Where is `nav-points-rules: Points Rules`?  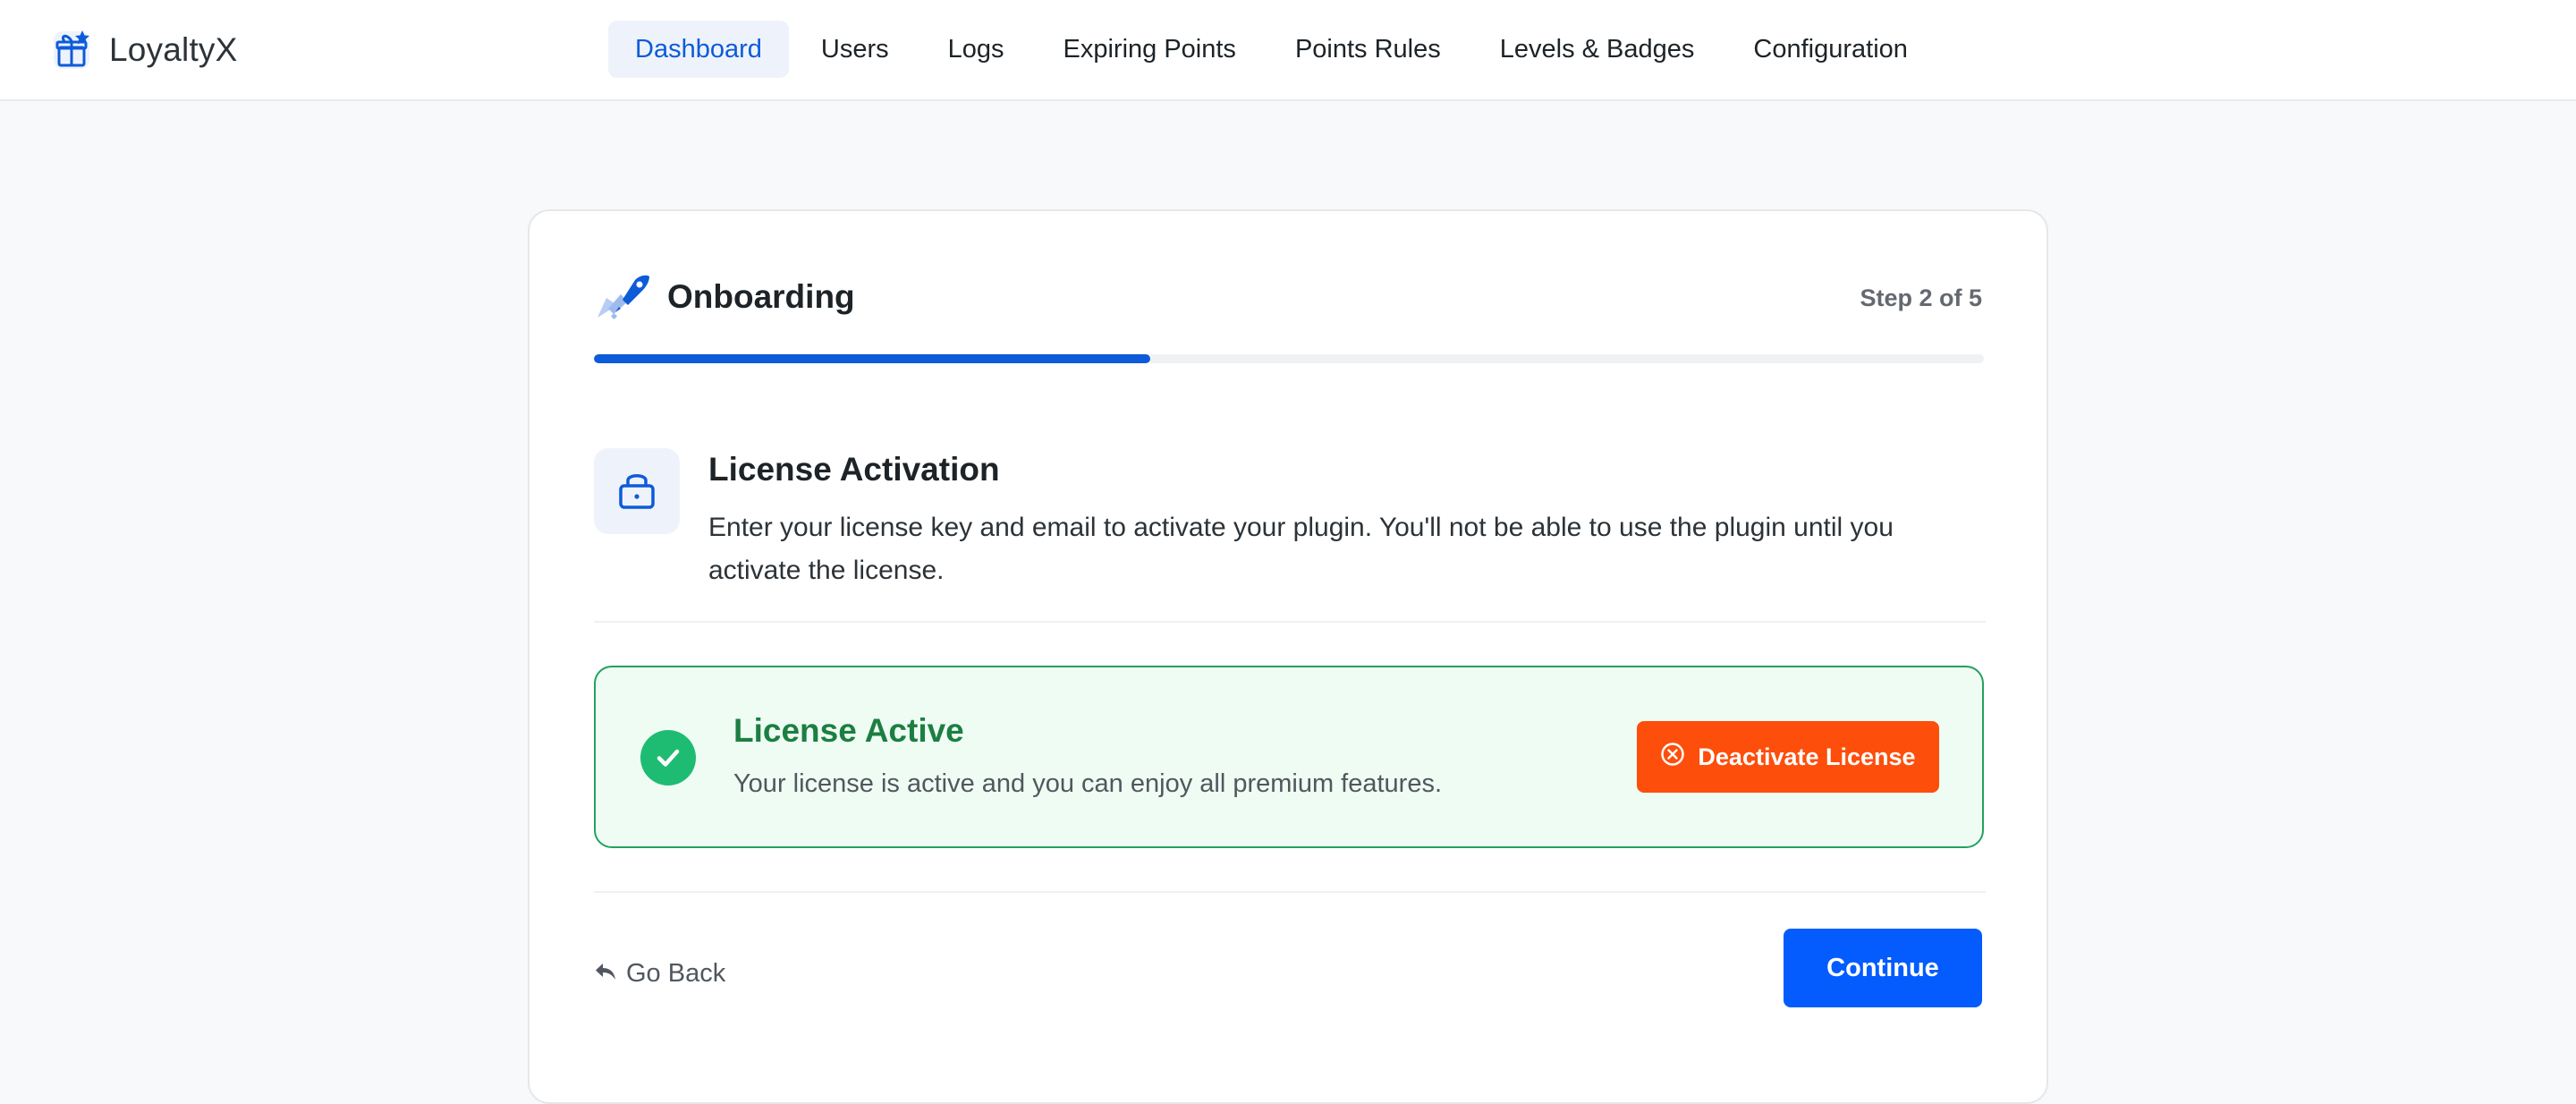 nav-points-rules: Points Rules is located at coordinates (1368, 49).